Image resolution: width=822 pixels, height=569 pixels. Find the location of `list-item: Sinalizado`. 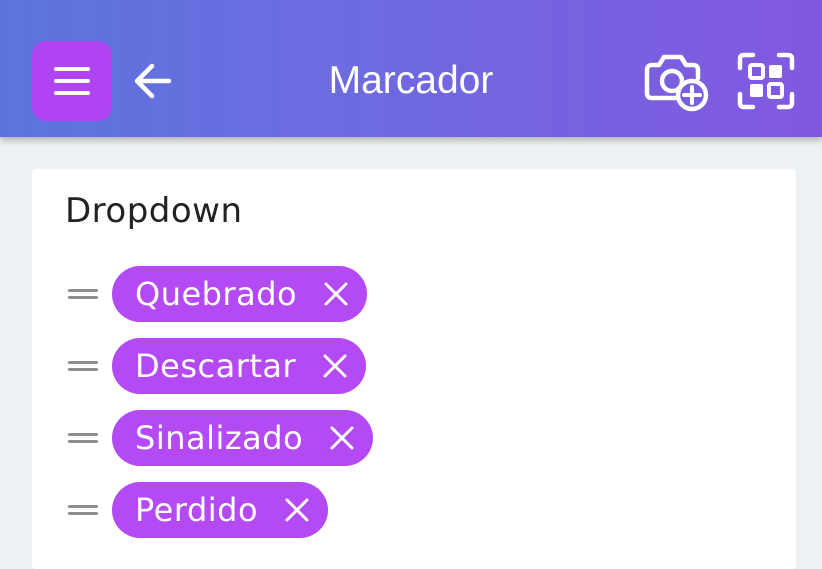

list-item: Sinalizado is located at coordinates (221, 438).